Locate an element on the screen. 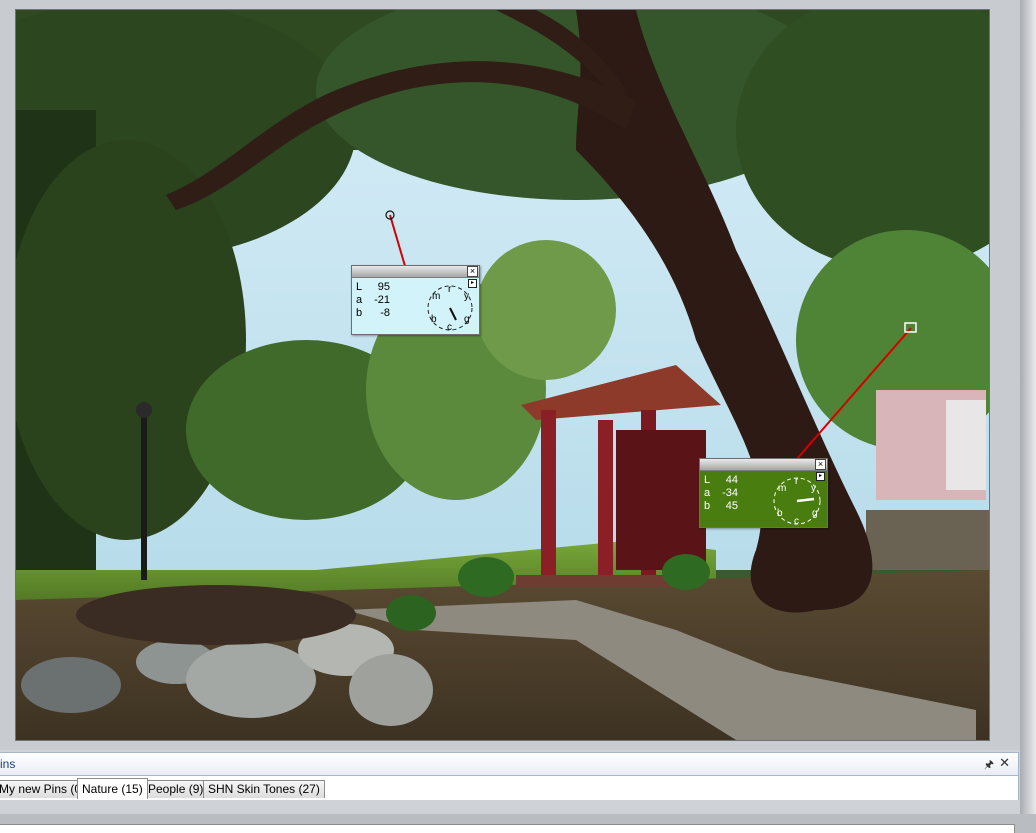 The image size is (1036, 833). lab-l-value: 95 is located at coordinates (383, 287).